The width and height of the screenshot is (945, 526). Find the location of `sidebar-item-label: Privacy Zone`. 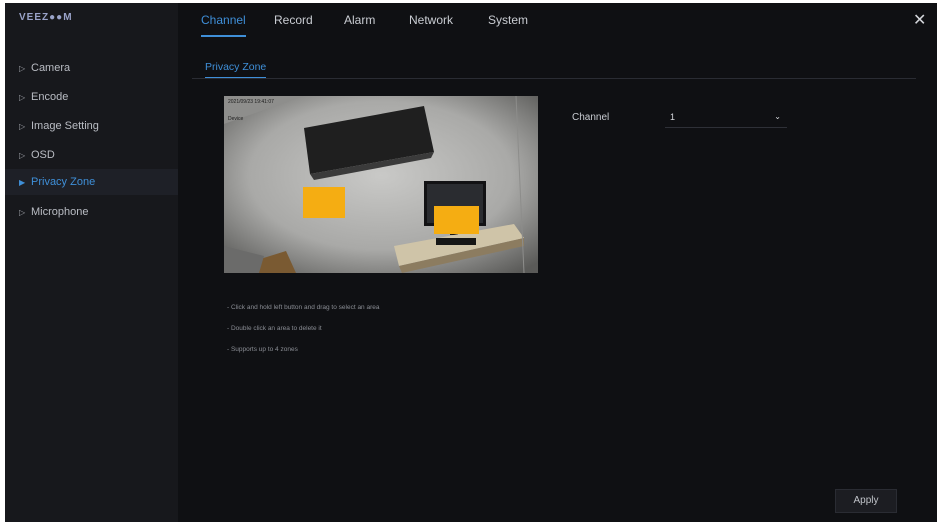

sidebar-item-label: Privacy Zone is located at coordinates (63, 182).